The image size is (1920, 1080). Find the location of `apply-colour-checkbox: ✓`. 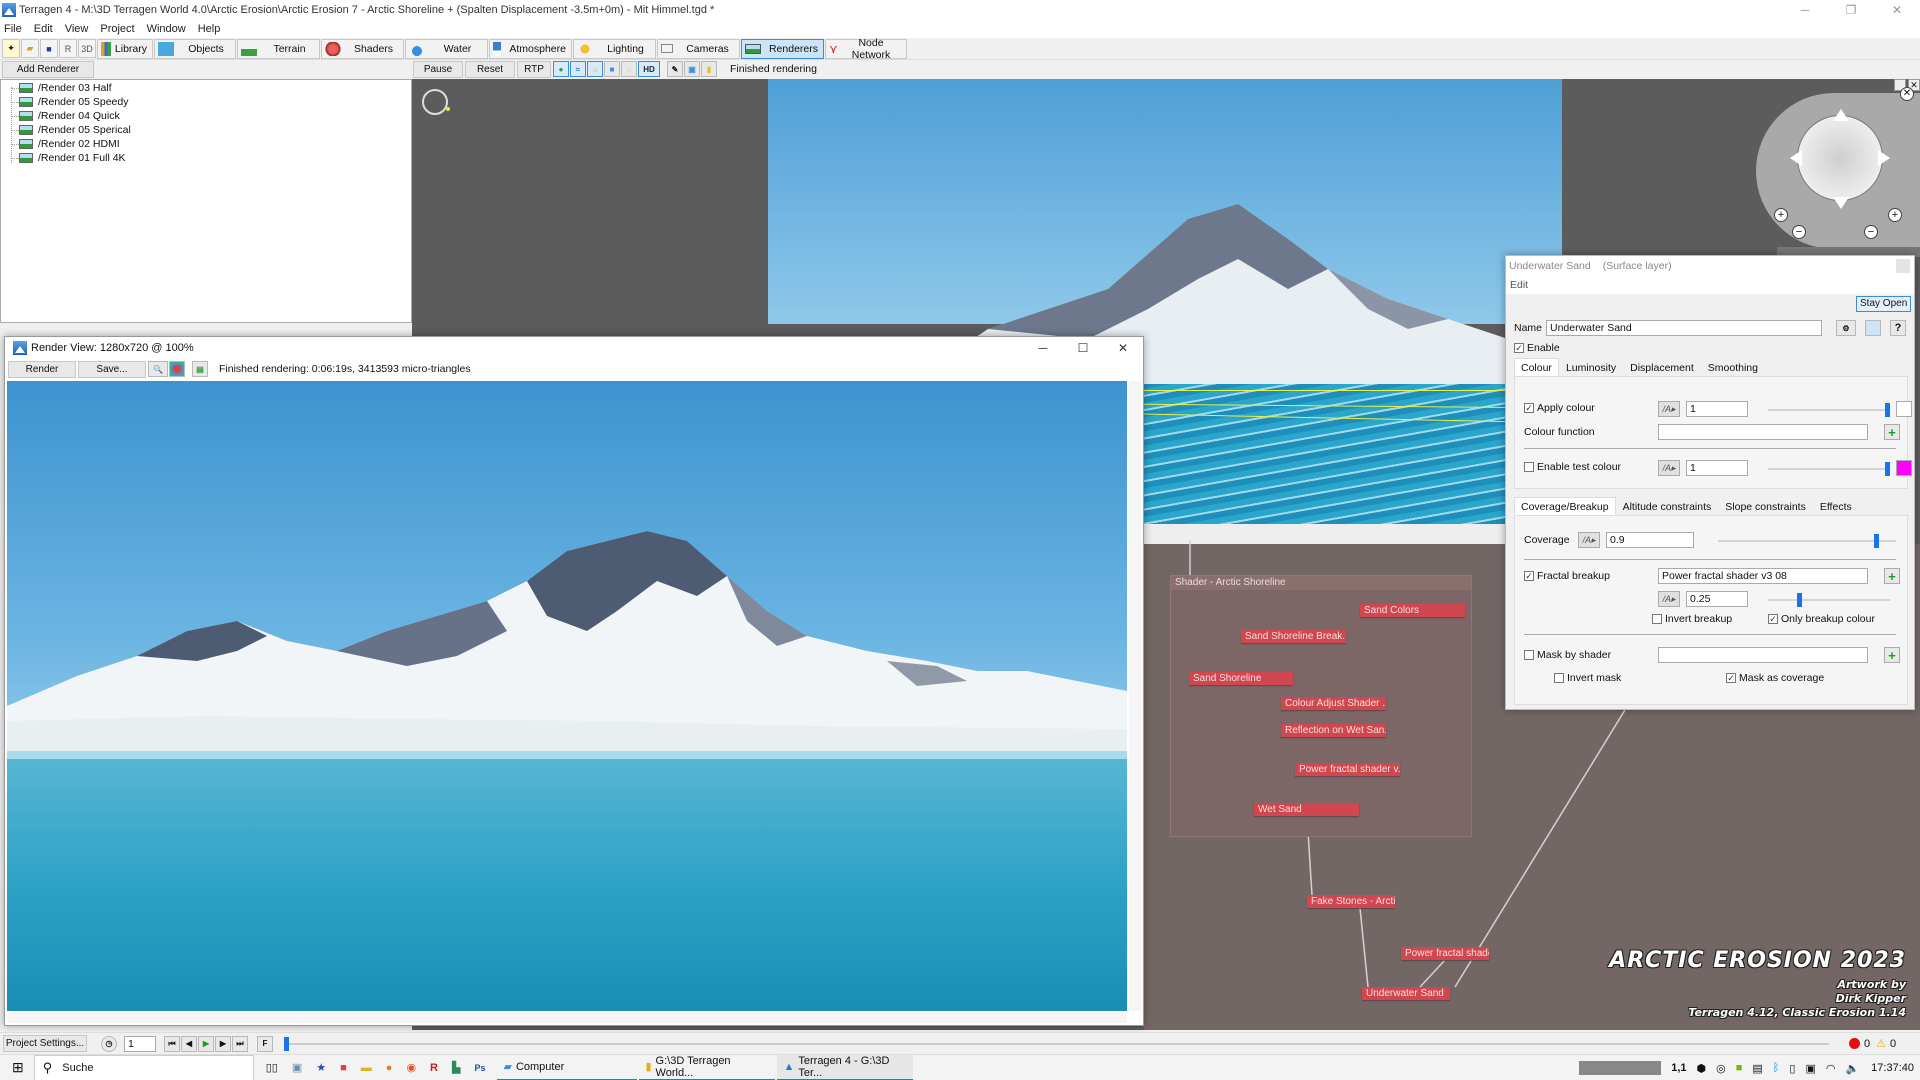

apply-colour-checkbox: ✓ is located at coordinates (1529, 408).